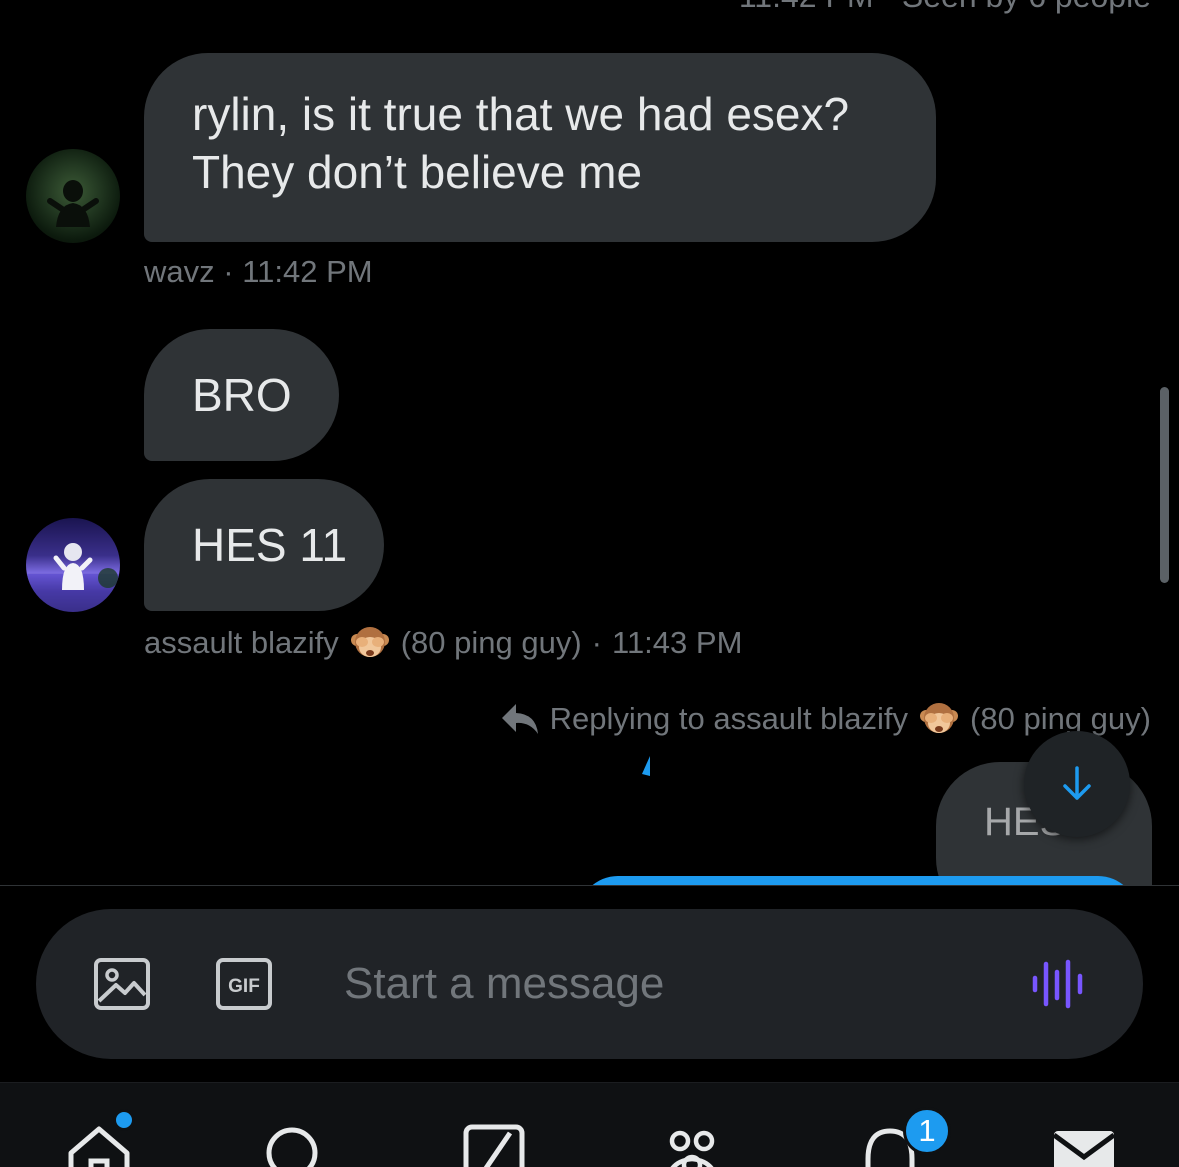 The height and width of the screenshot is (1167, 1179). What do you see at coordinates (677, 642) in the screenshot?
I see `message-time: 11:43 PM` at bounding box center [677, 642].